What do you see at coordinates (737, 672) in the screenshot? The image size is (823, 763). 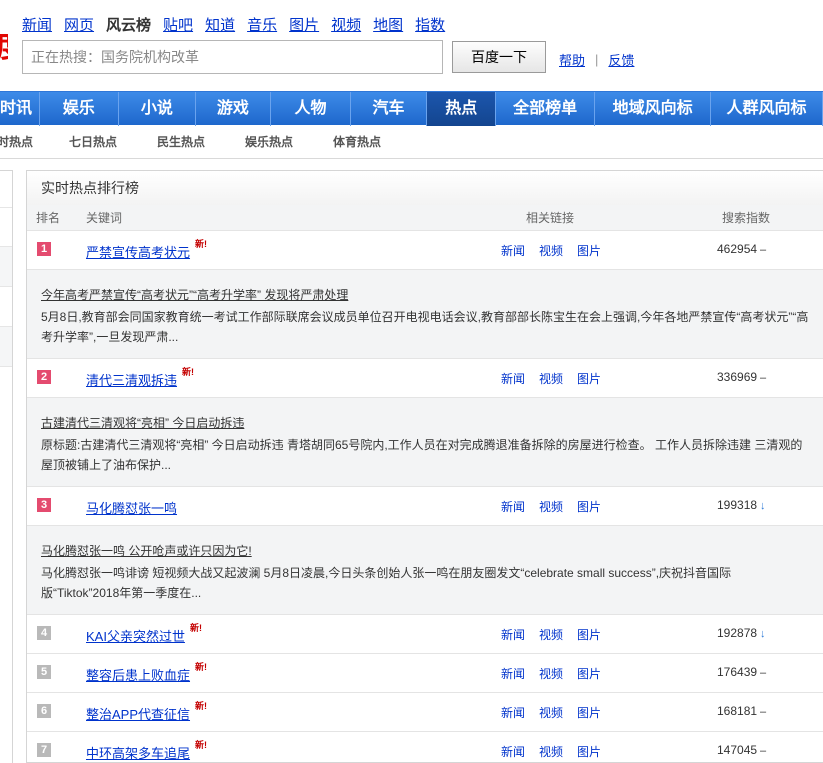 I see `search-index-value: 176439` at bounding box center [737, 672].